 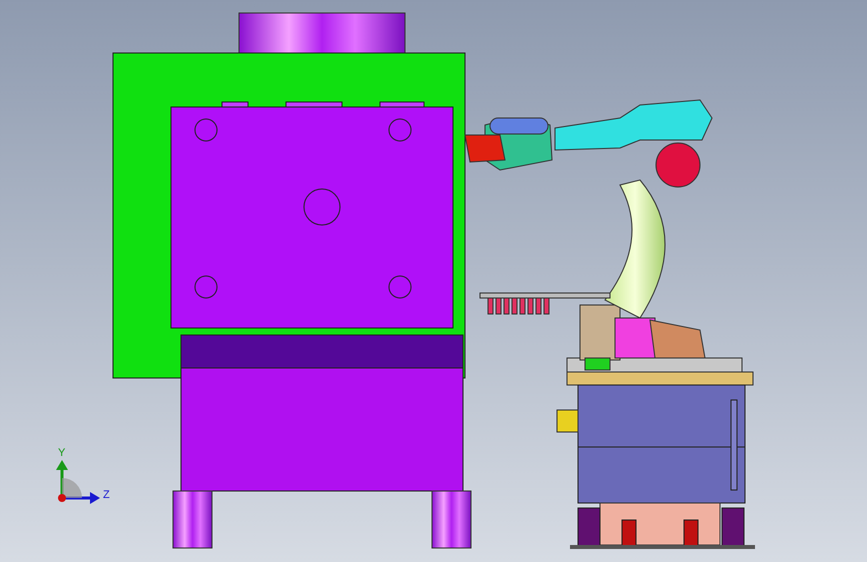 I want to click on axis-triad-drawing, so click(x=78, y=482).